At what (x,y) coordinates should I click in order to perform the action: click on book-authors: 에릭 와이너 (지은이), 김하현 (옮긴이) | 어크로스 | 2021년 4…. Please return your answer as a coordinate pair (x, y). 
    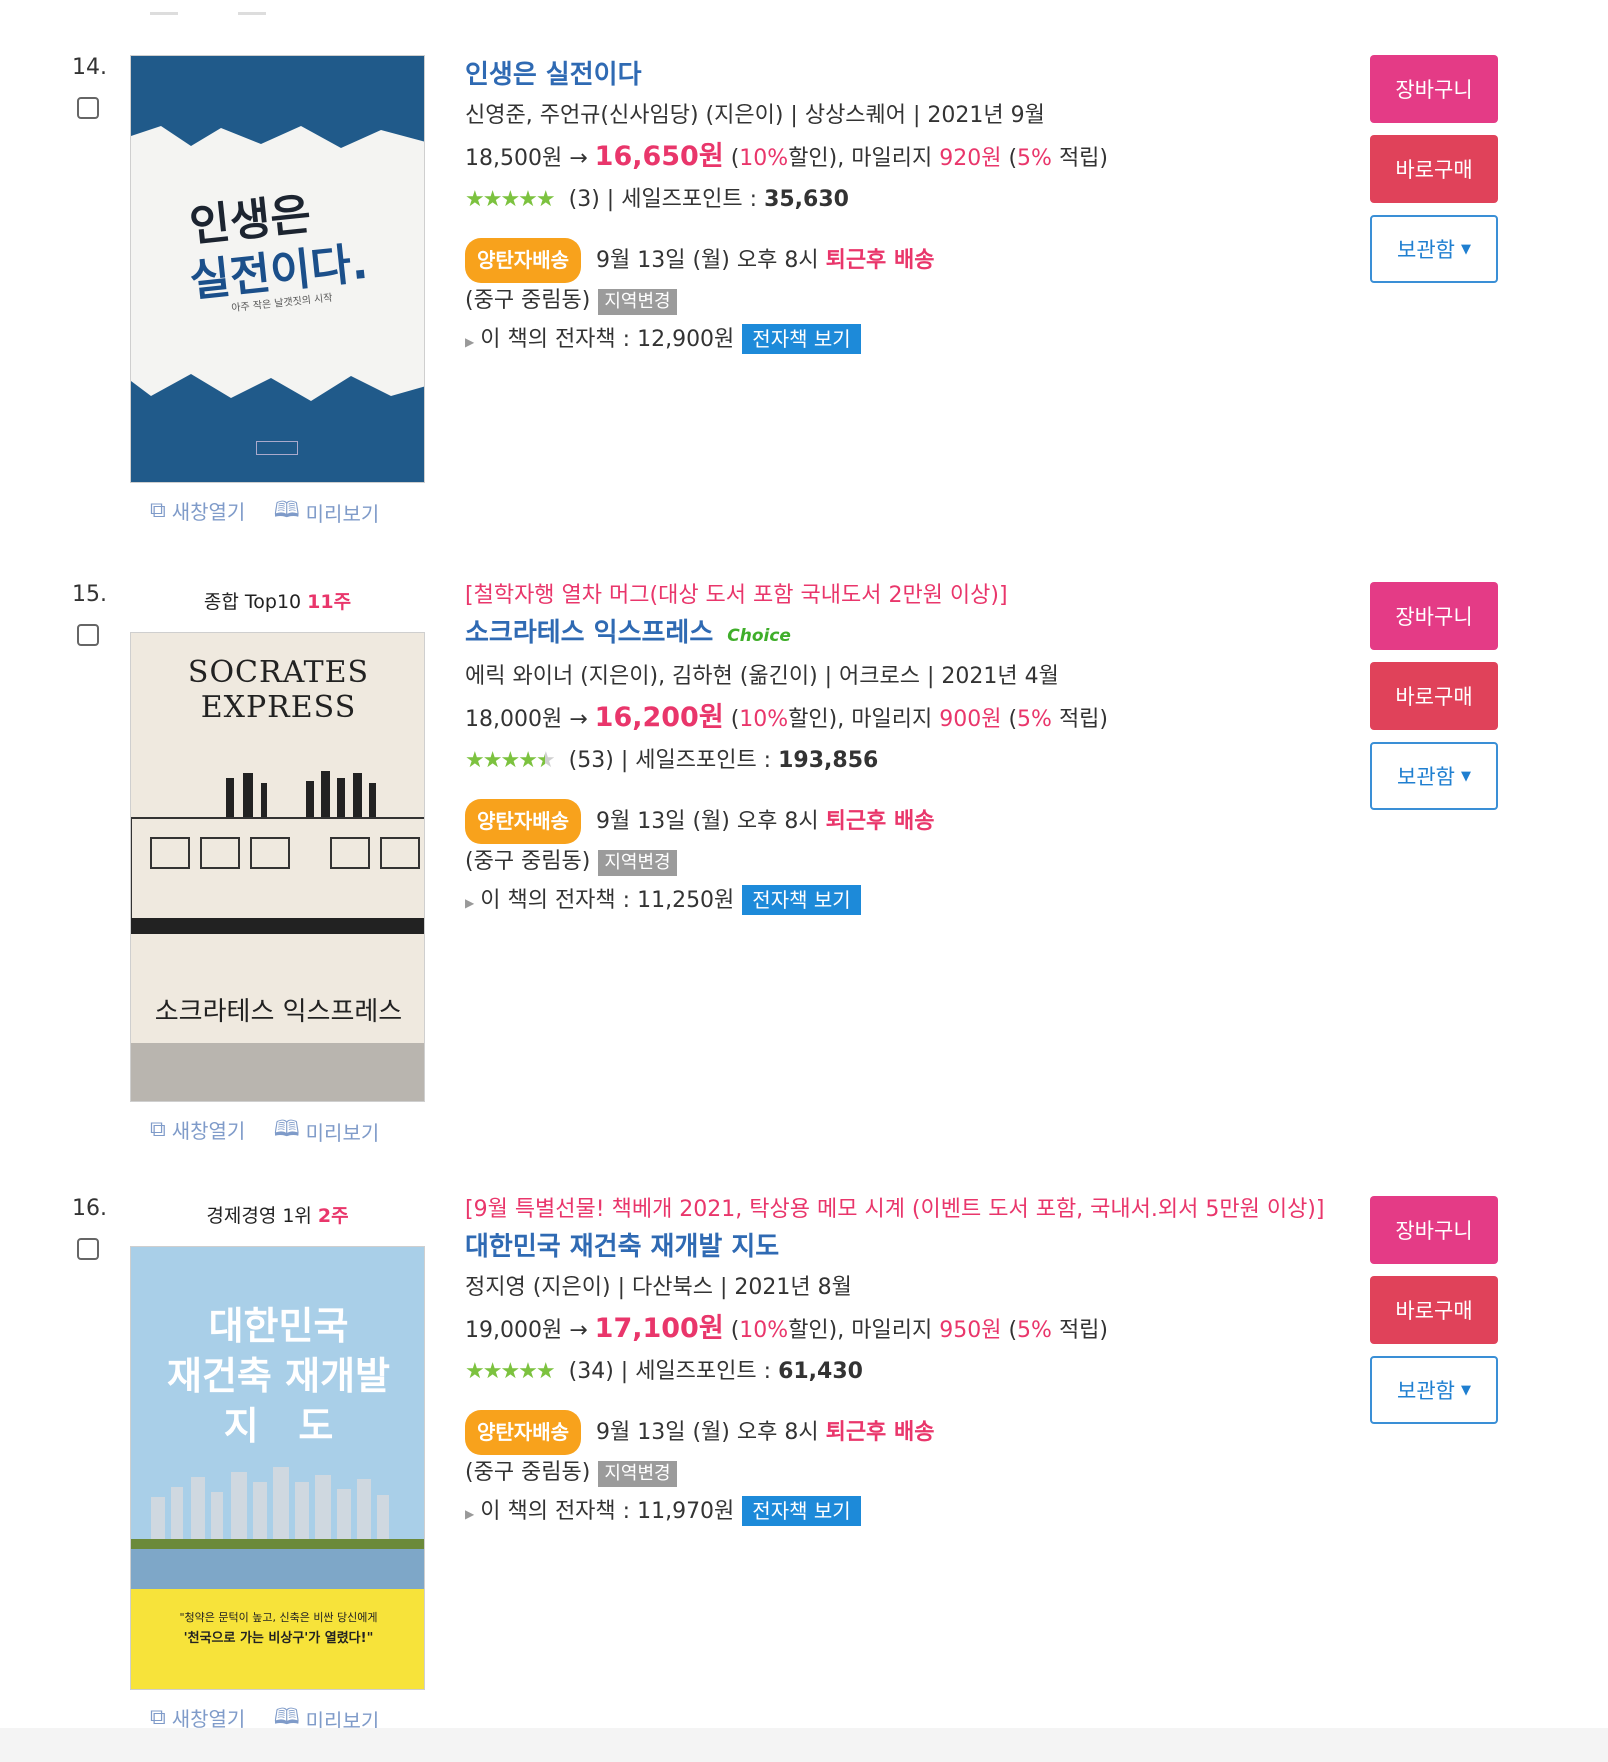
    Looking at the image, I should click on (762, 676).